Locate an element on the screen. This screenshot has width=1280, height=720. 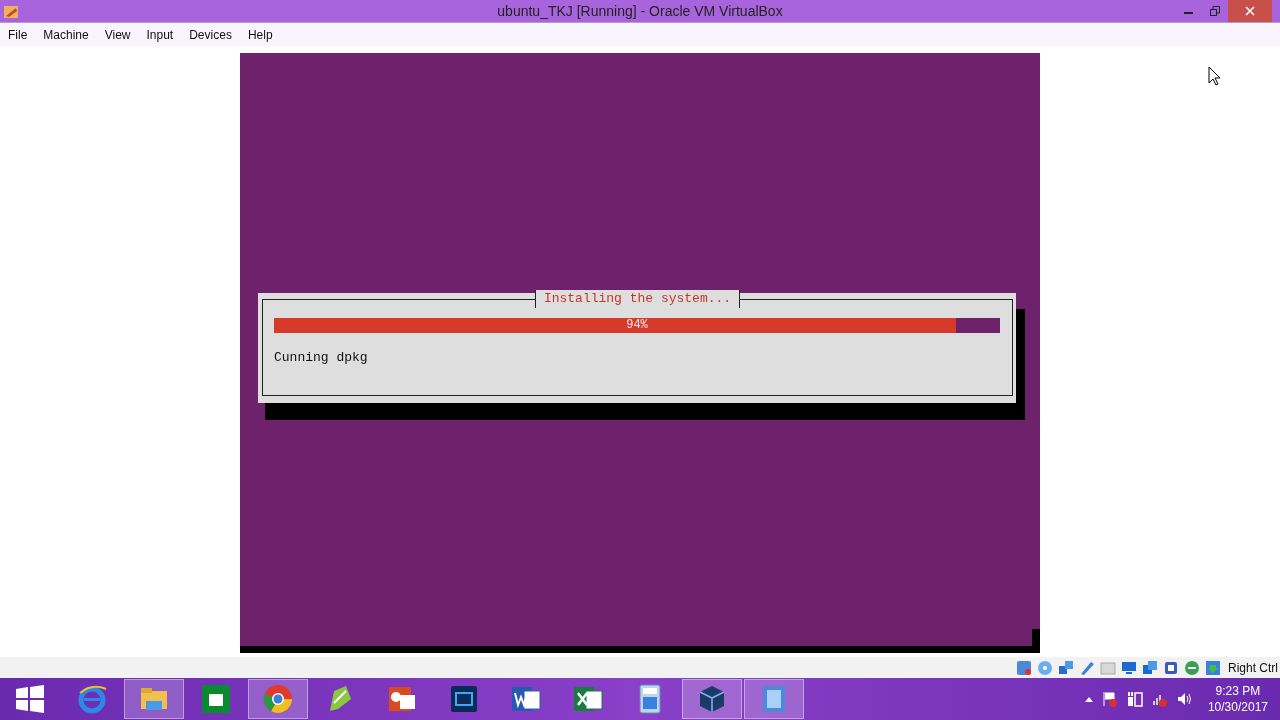
menu-item: Devices is located at coordinates (210, 34).